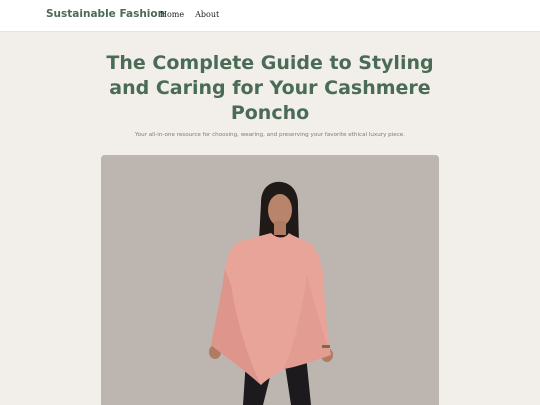 The image size is (540, 405). Describe the element at coordinates (326, 346) in the screenshot. I see `bracelet` at that location.